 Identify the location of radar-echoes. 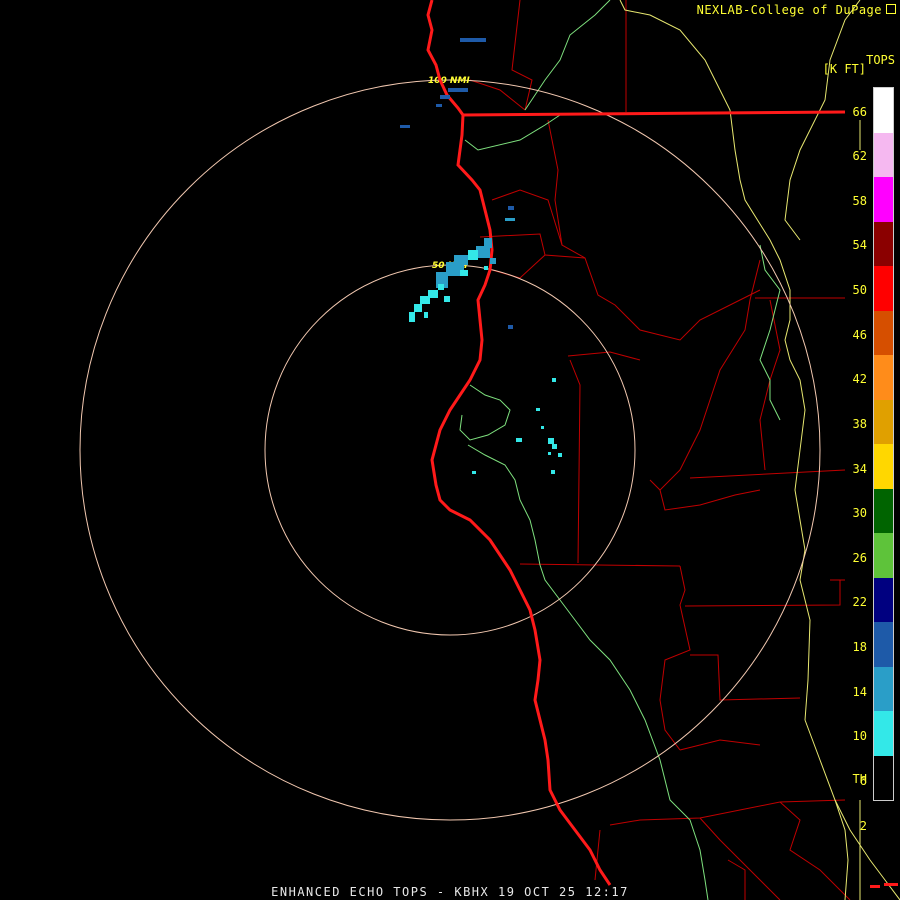
(481, 256).